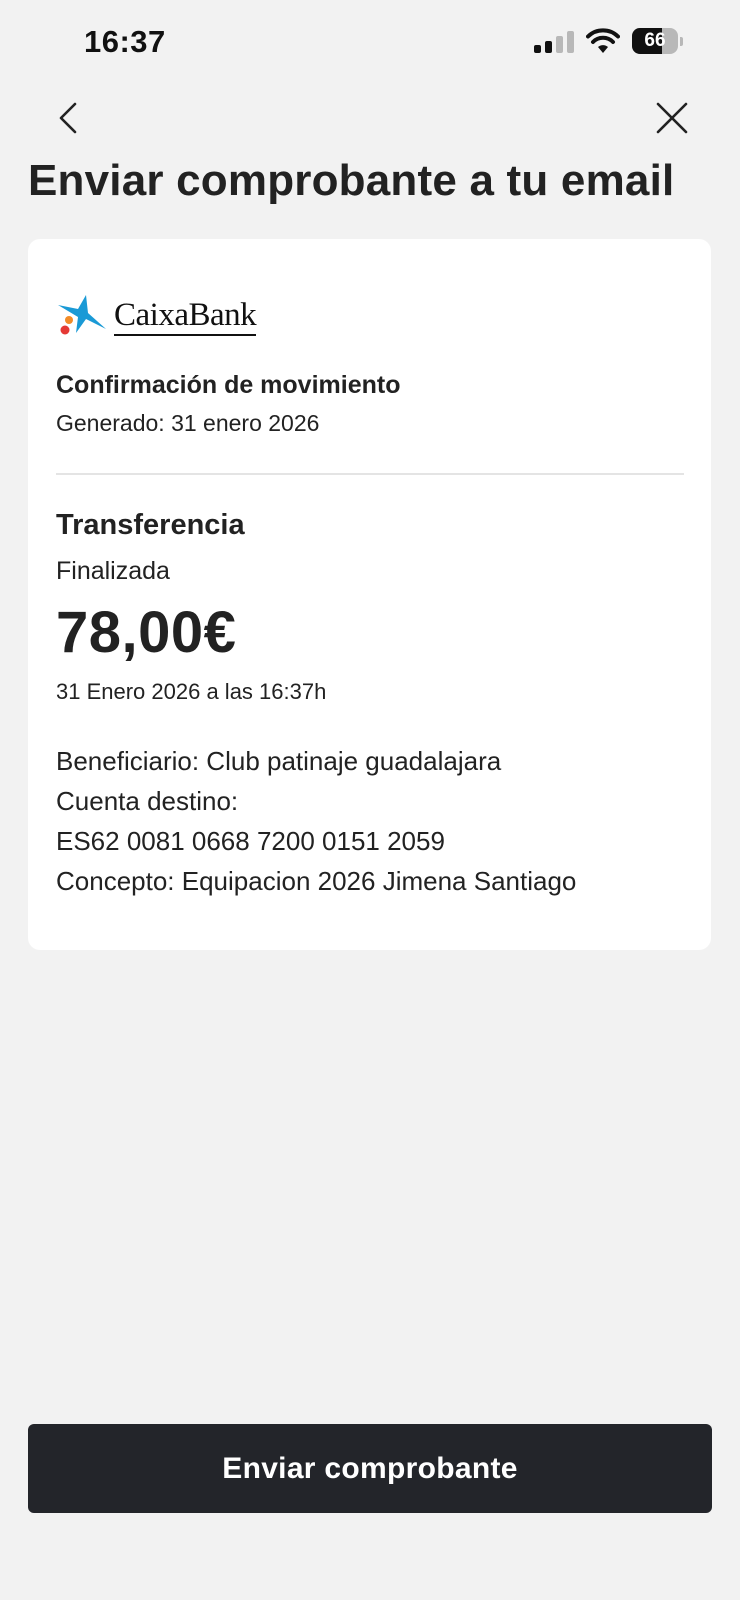 The height and width of the screenshot is (1600, 740). I want to click on beneficiary: Beneficiario: Club patinaje guadalajara, so click(279, 761).